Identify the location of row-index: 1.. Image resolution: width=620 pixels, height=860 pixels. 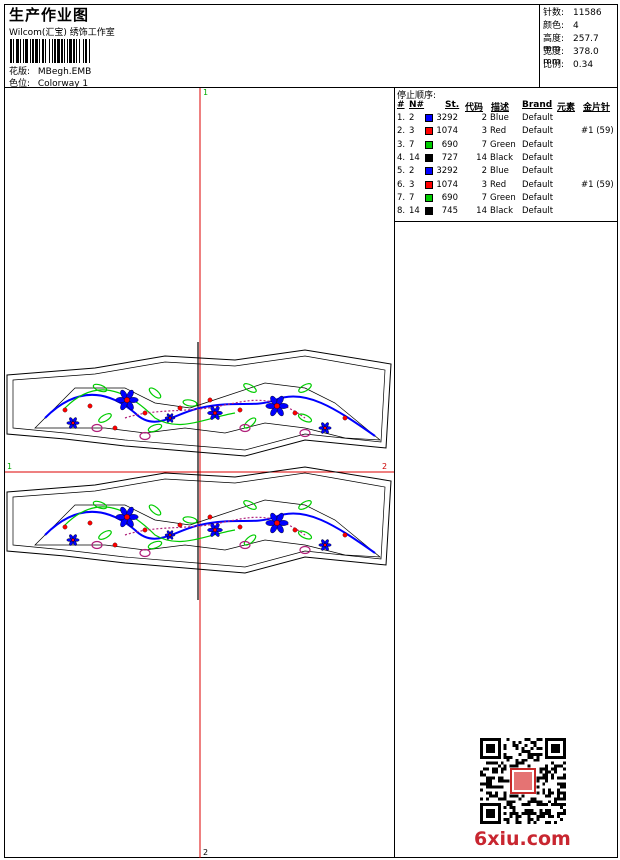
(401, 118).